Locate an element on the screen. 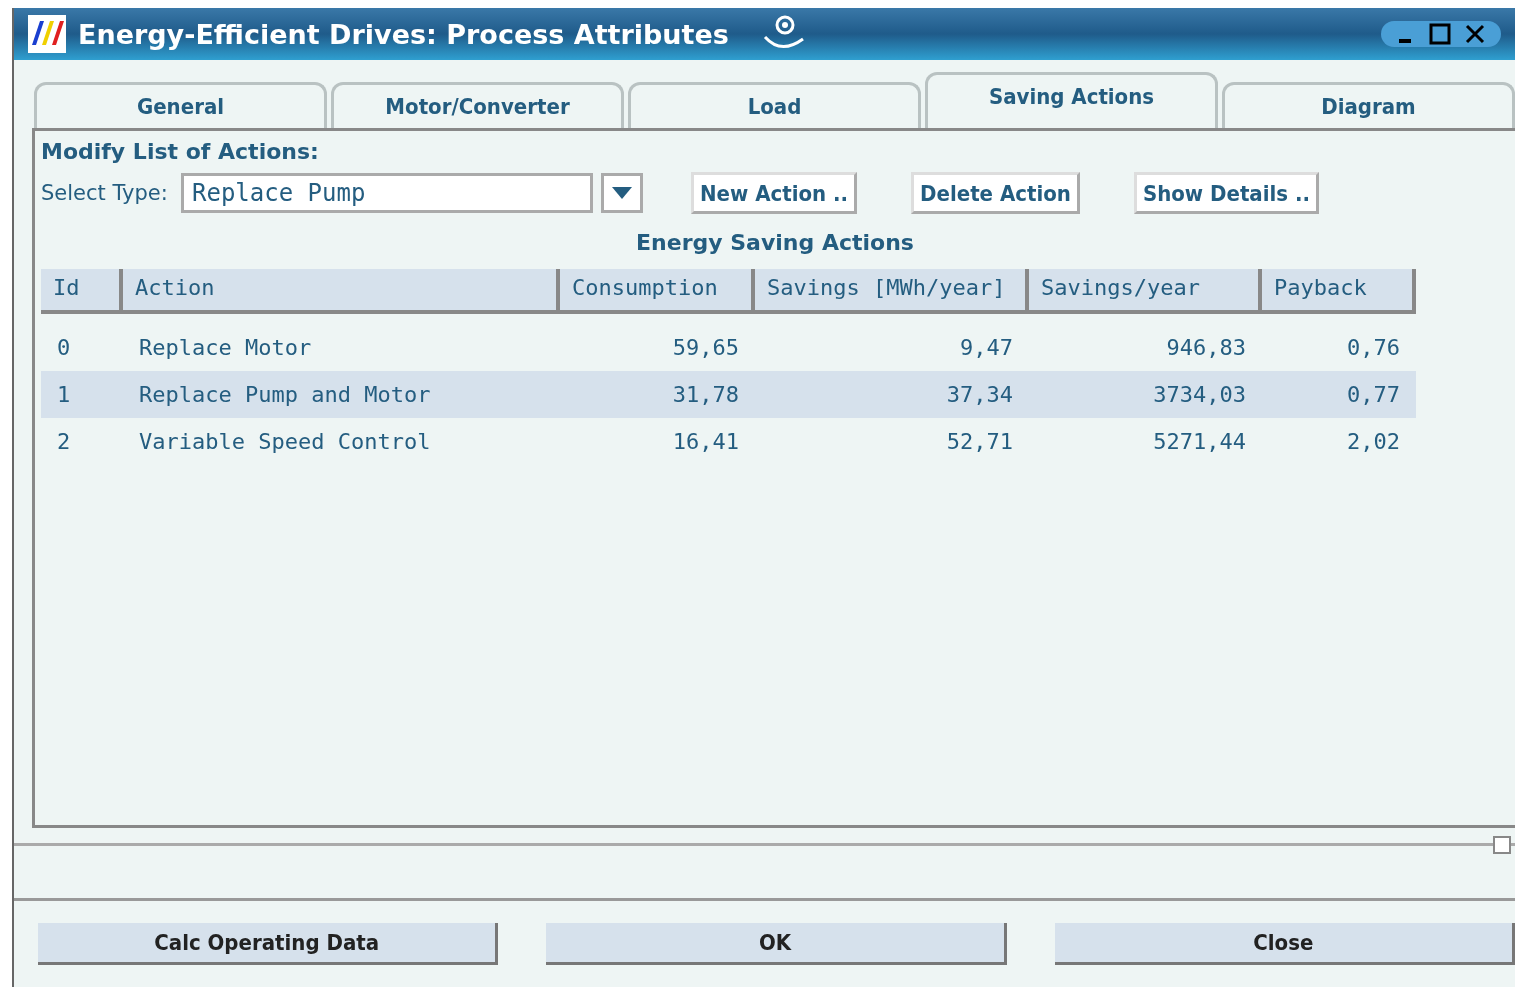 The width and height of the screenshot is (1515, 987). table-cell-text: 52,71 is located at coordinates (979, 441).